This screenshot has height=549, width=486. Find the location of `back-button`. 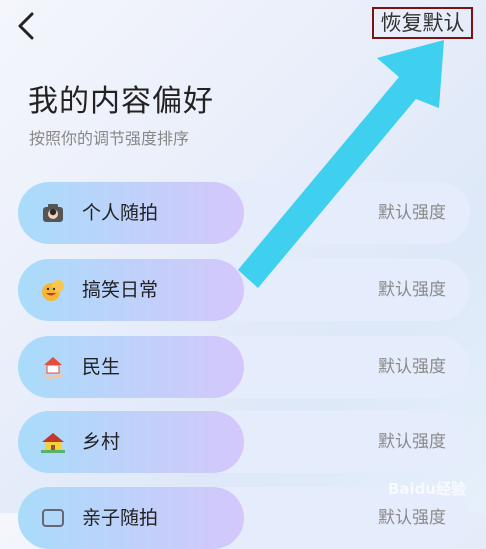

back-button is located at coordinates (29, 26).